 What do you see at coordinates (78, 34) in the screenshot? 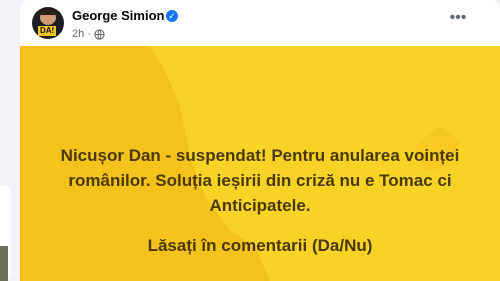
I see `post-time: 2h` at bounding box center [78, 34].